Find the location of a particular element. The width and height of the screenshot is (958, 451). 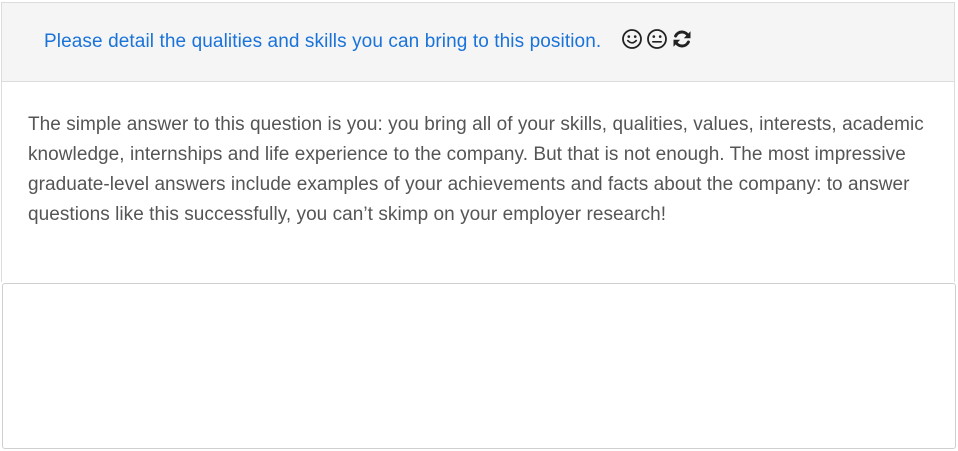

refresh-icon is located at coordinates (682, 39).